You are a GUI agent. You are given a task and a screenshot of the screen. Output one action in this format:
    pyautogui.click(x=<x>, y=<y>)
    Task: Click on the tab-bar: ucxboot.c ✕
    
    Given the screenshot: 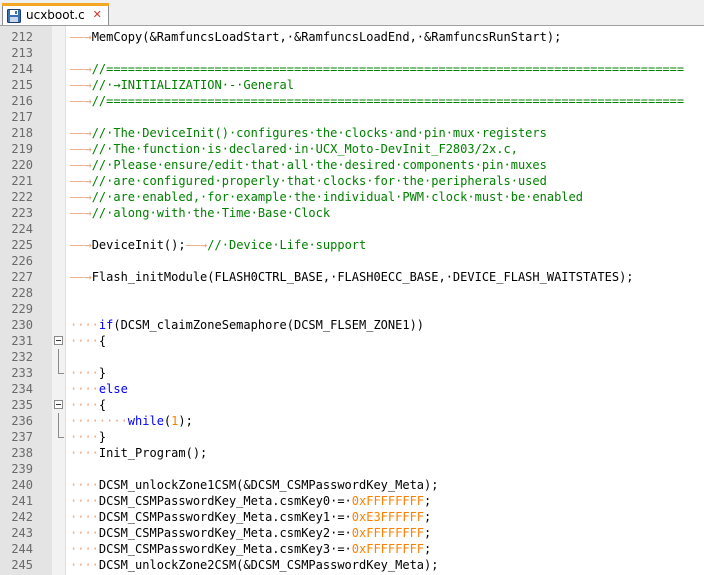 What is the action you would take?
    pyautogui.click(x=352, y=13)
    